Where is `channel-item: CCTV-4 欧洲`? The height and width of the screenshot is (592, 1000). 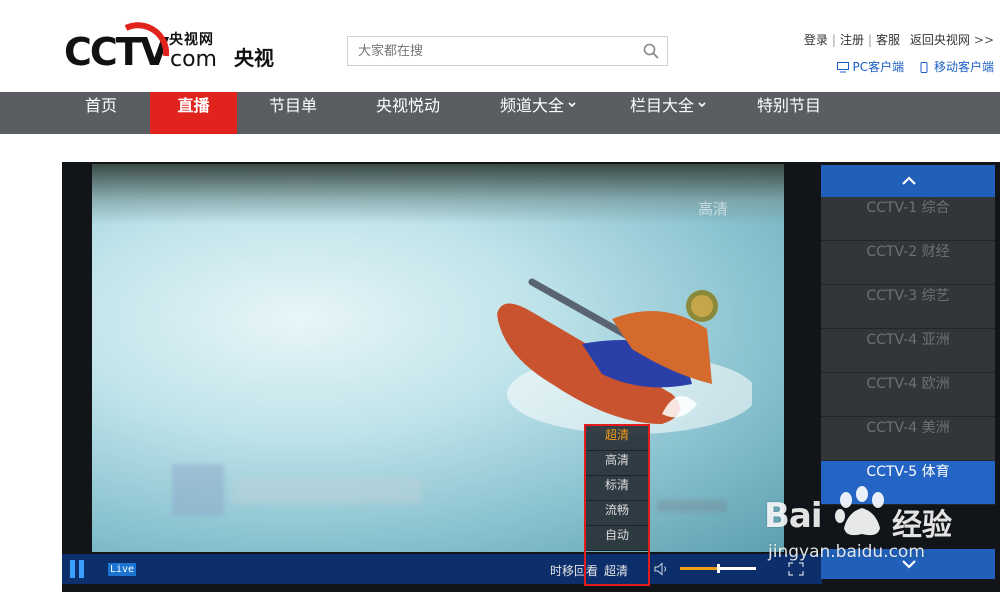 channel-item: CCTV-4 欧洲 is located at coordinates (908, 395).